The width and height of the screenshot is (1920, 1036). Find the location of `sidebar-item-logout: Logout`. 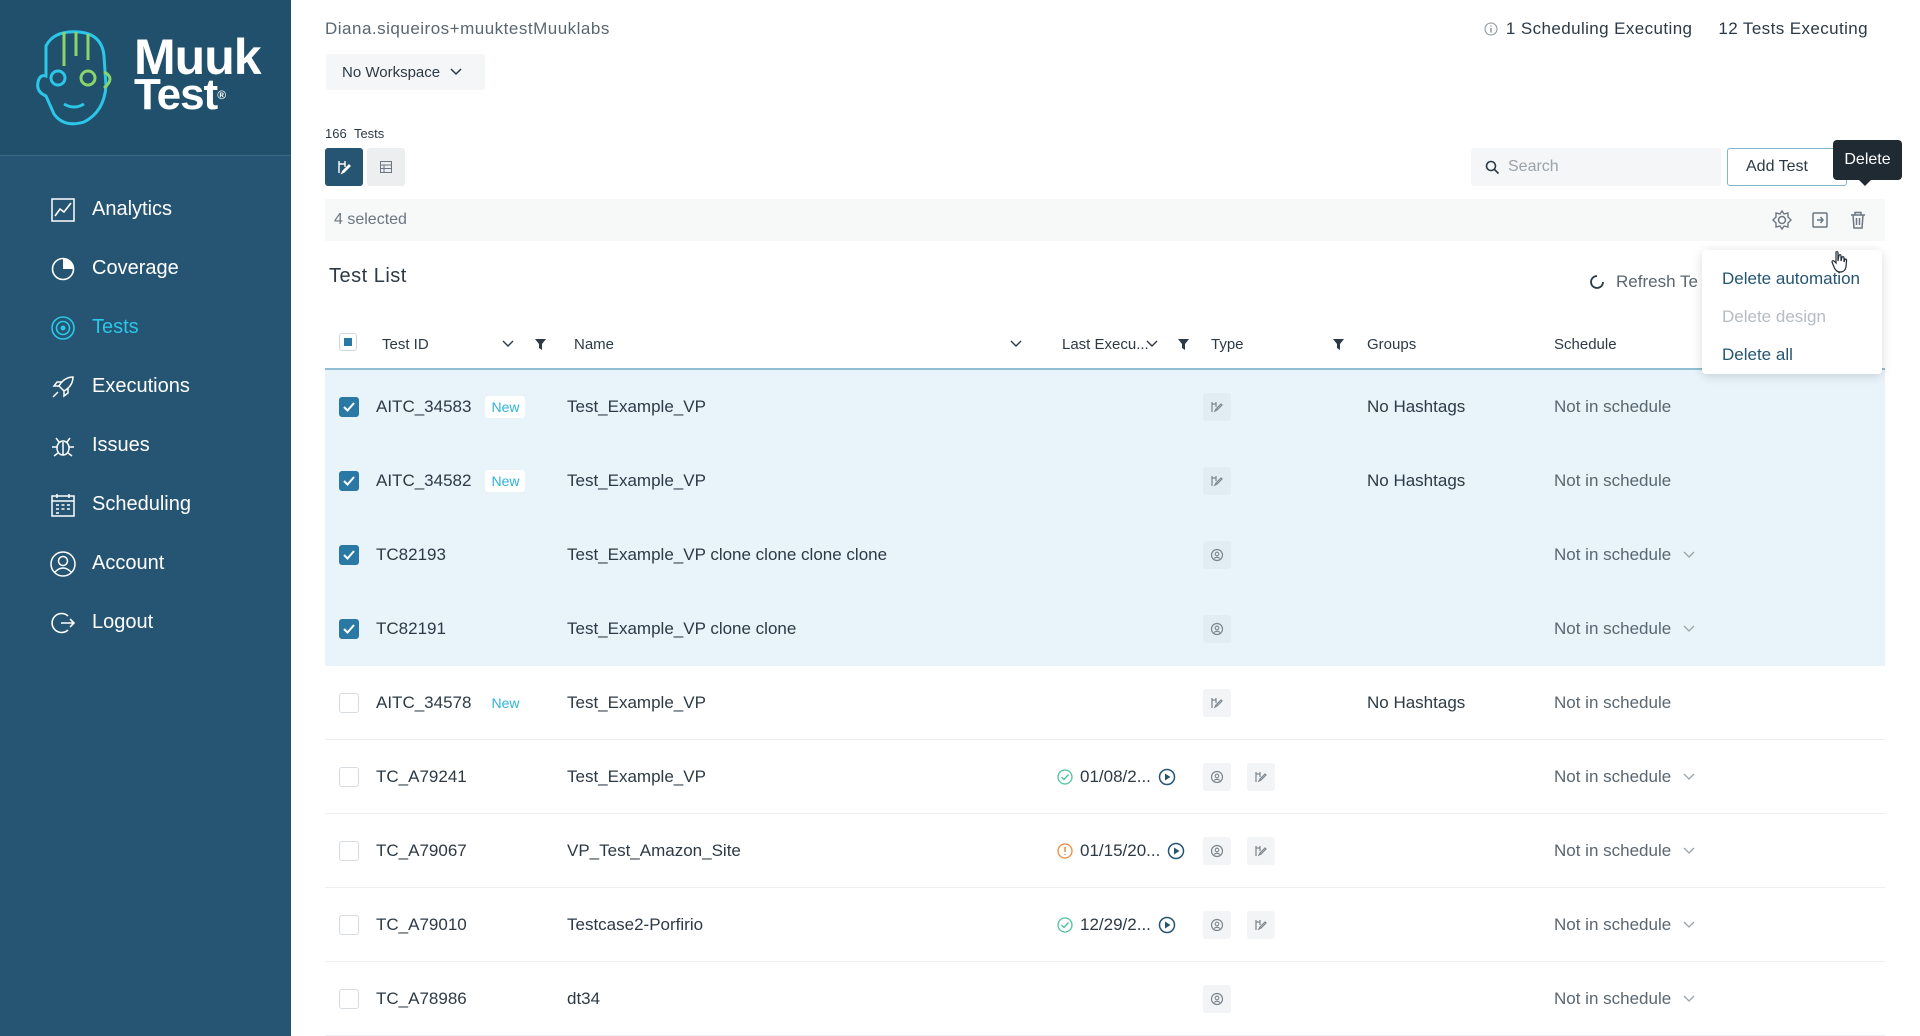

sidebar-item-logout: Logout is located at coordinates (145, 622).